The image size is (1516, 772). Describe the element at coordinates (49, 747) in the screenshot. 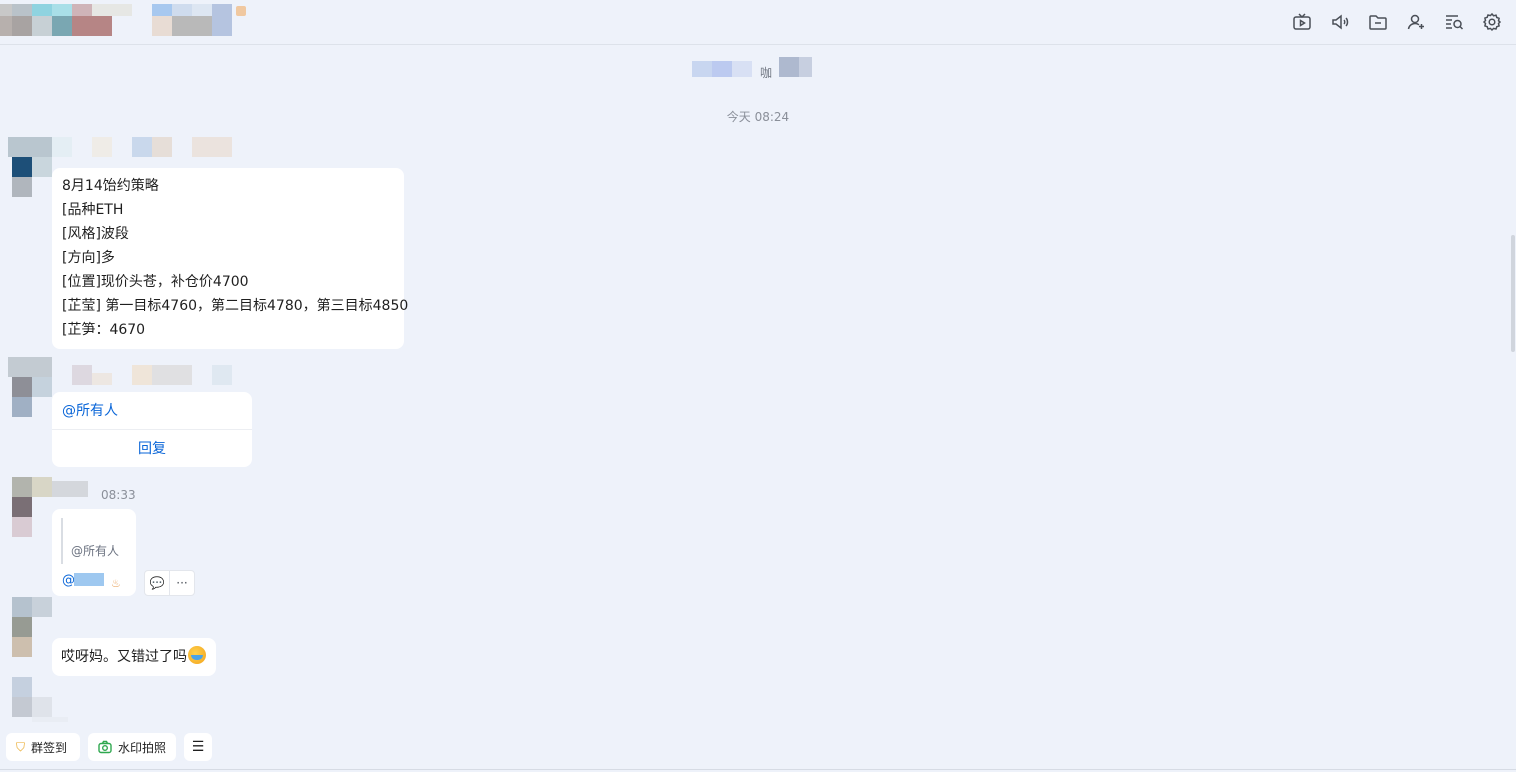

I see `group-checkin-label: 群签到` at that location.